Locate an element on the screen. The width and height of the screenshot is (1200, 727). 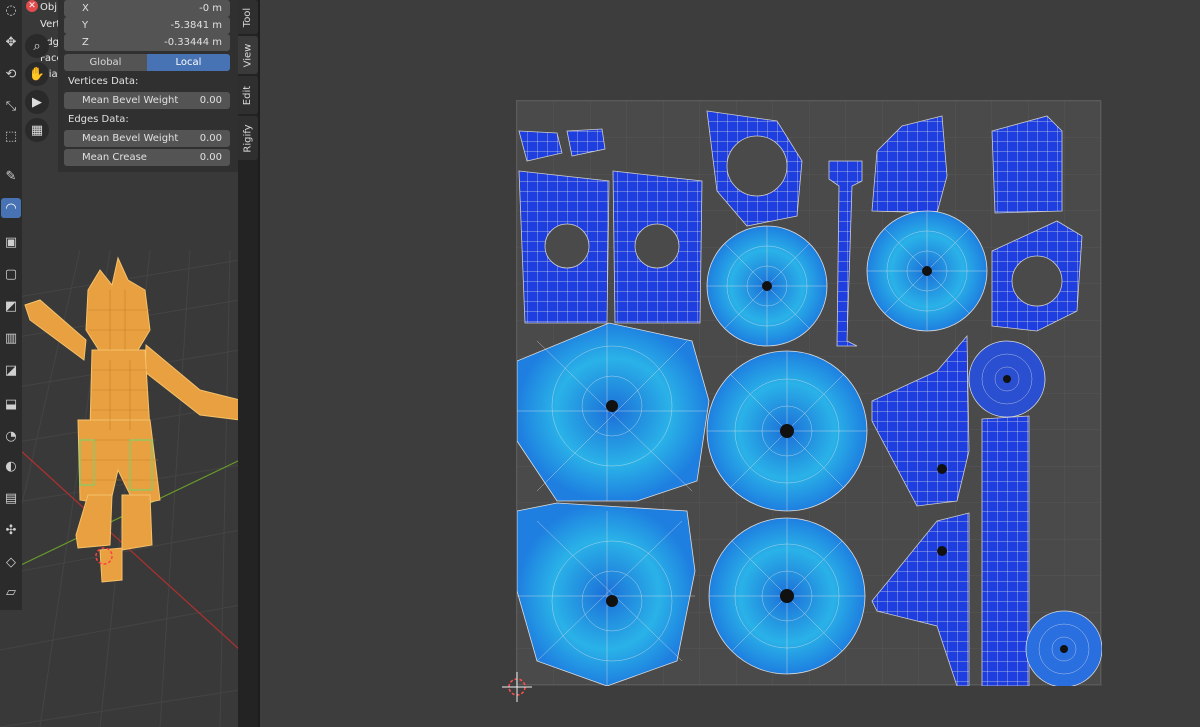
poly-build-tool-icon: ⬓ is located at coordinates (11, 404).